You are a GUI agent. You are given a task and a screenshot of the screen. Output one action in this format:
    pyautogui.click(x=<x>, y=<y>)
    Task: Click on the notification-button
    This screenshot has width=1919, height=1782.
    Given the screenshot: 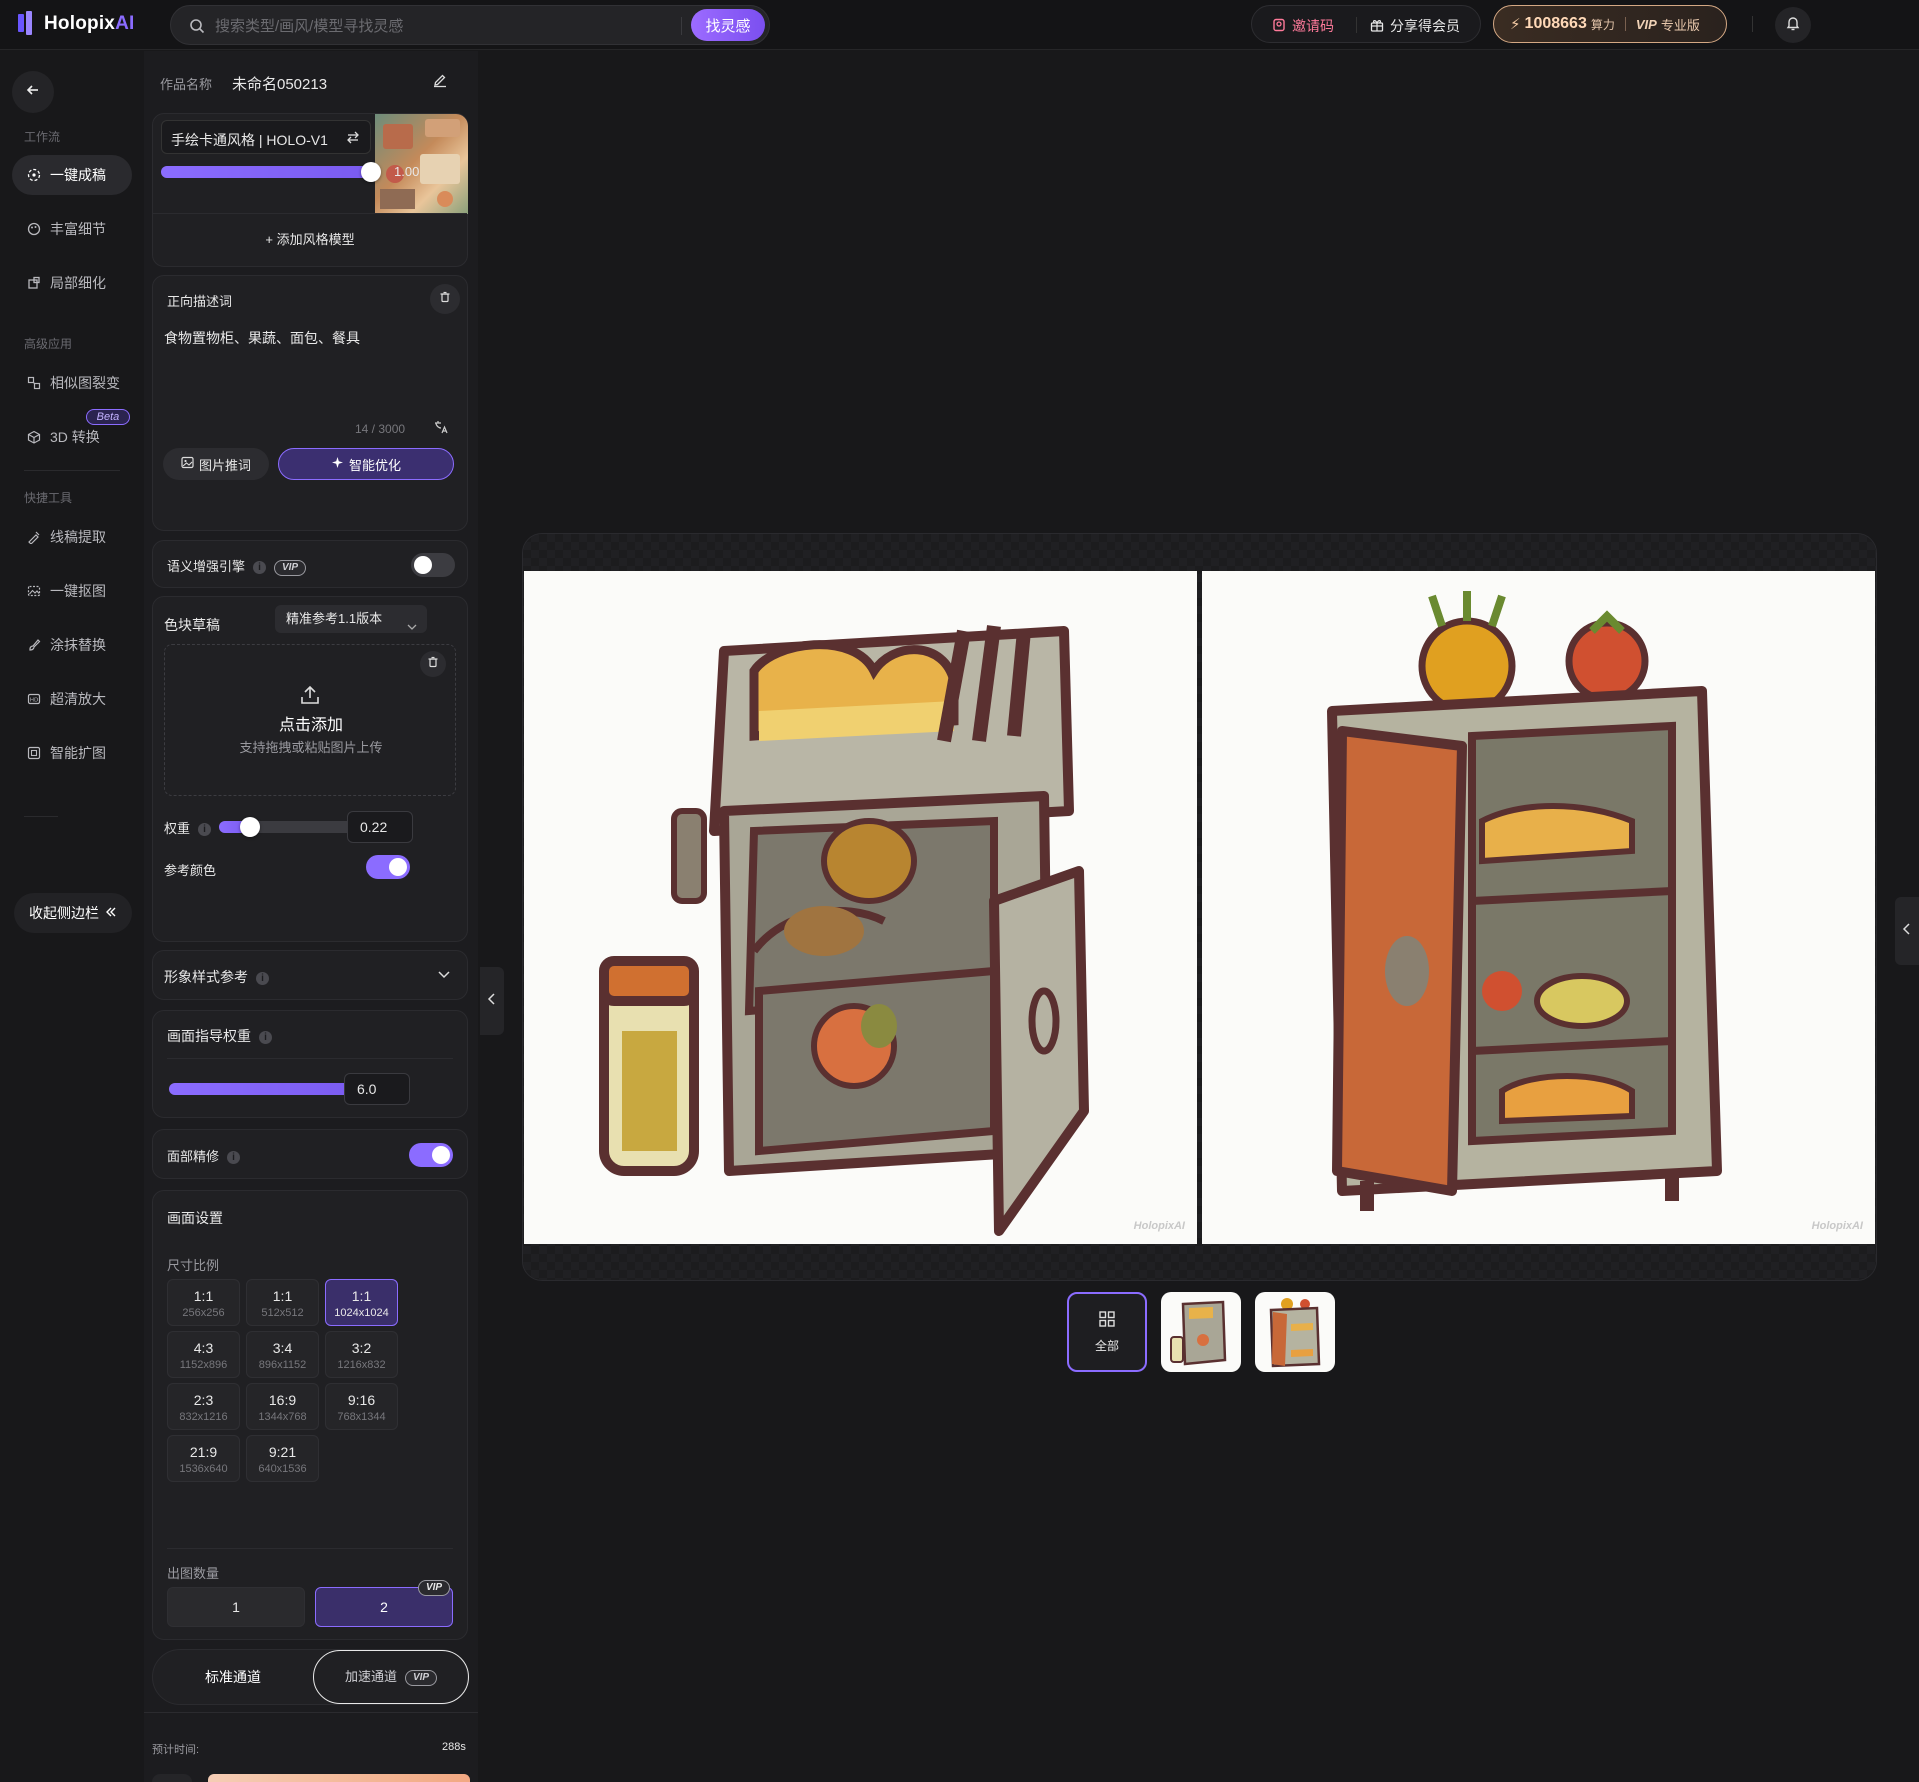 What is the action you would take?
    pyautogui.click(x=1793, y=25)
    